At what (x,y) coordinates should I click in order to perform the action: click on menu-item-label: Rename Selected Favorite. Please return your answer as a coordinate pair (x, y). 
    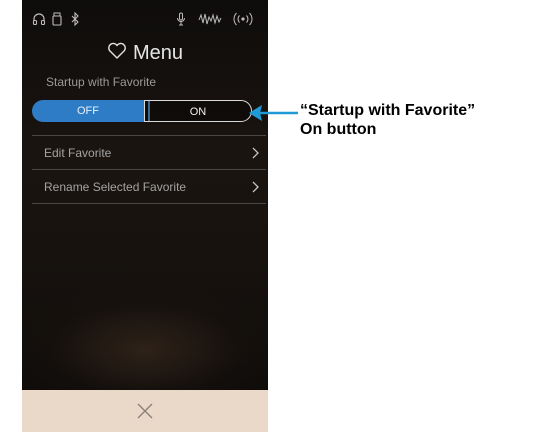
    Looking at the image, I should click on (115, 187).